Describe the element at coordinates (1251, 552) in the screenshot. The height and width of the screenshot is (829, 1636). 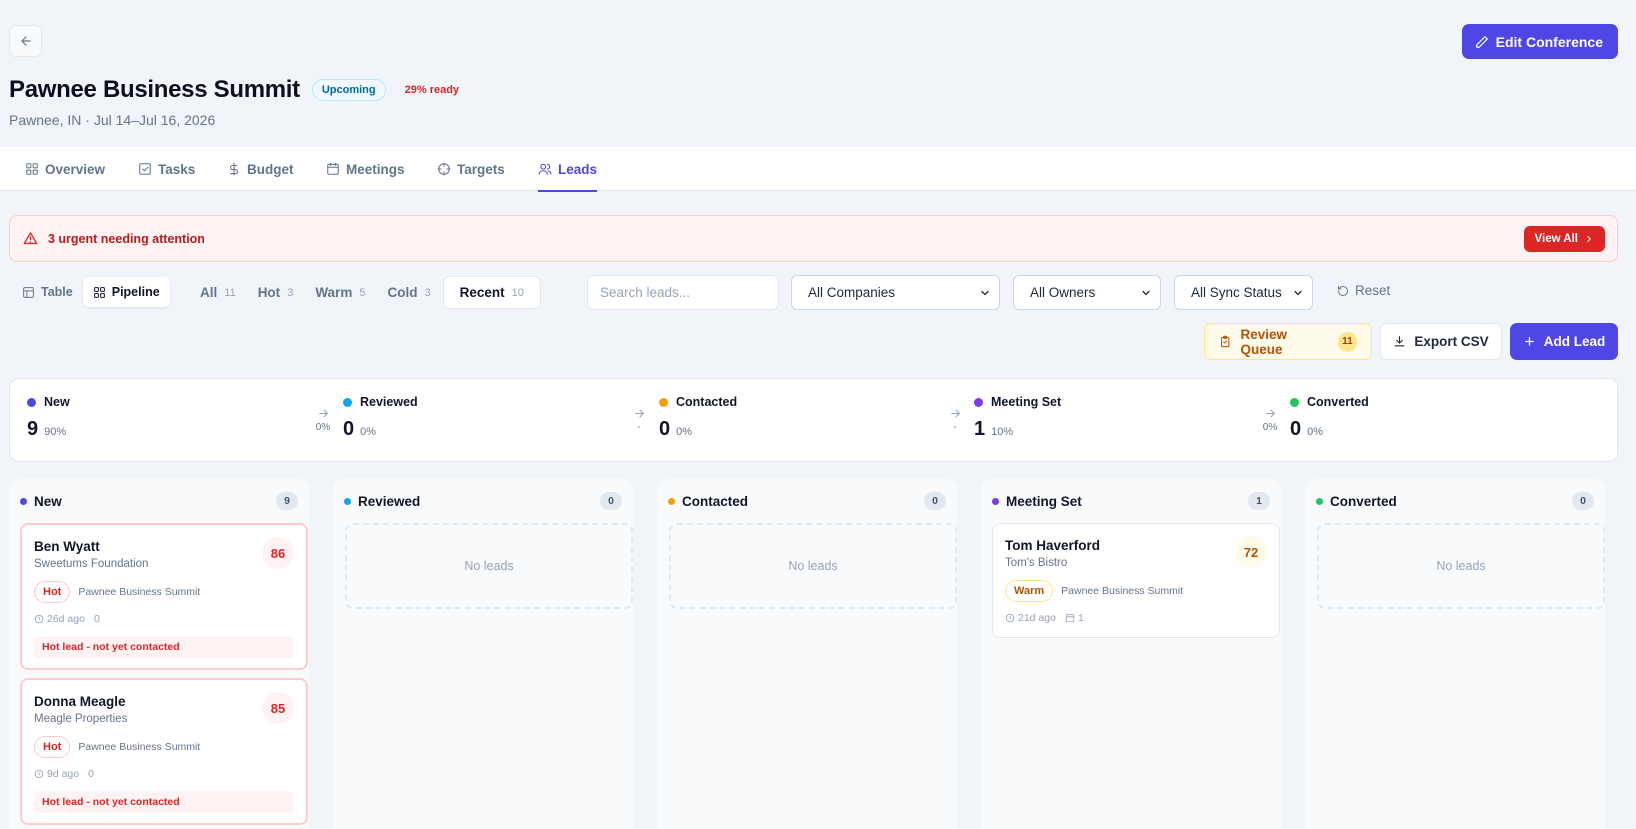
I see `lead-score: 72` at that location.